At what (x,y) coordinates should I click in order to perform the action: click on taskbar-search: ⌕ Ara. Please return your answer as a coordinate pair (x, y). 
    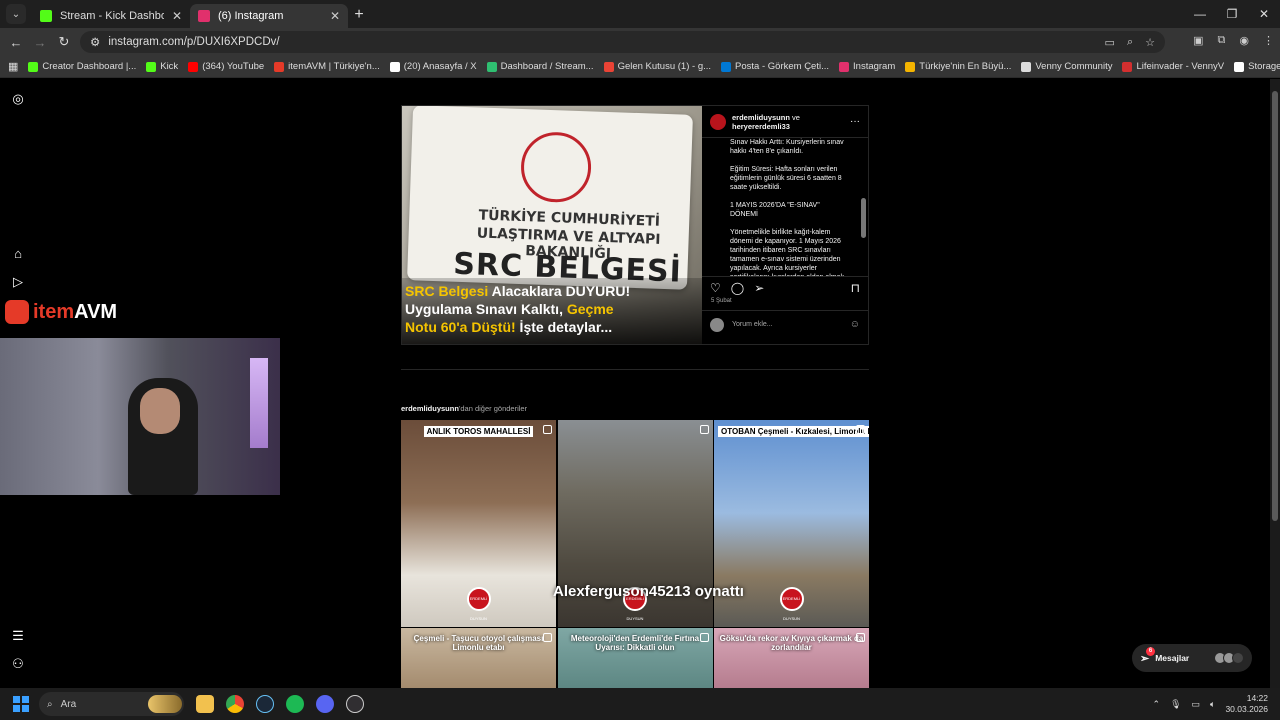
    Looking at the image, I should click on (111, 704).